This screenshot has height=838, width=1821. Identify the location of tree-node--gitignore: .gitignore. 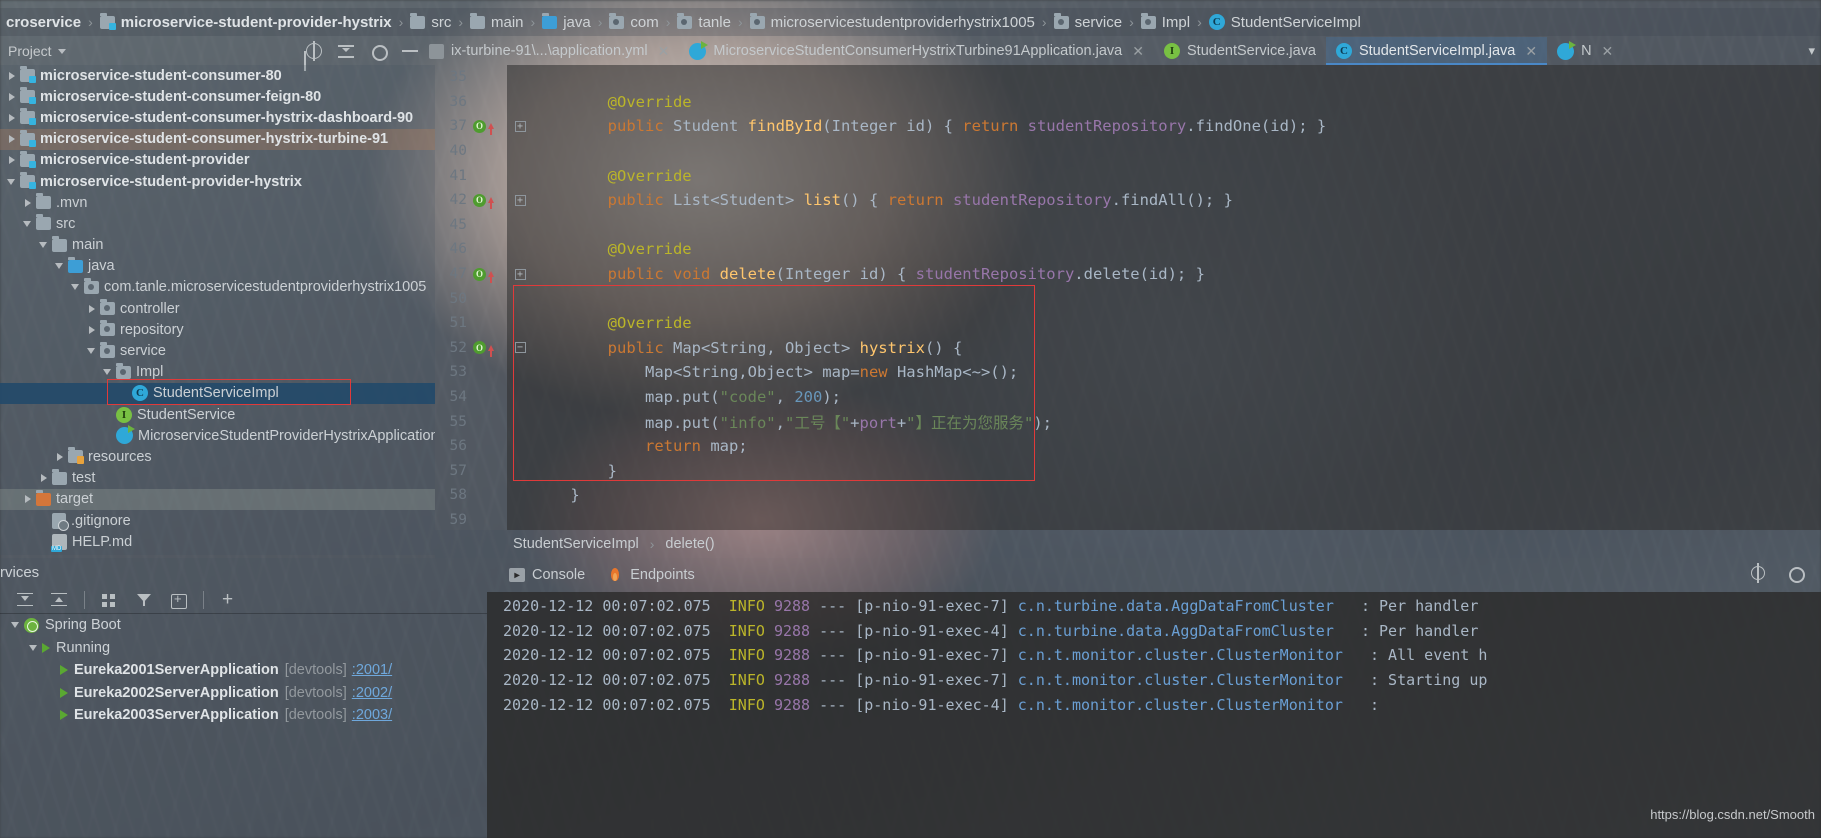
(217, 520).